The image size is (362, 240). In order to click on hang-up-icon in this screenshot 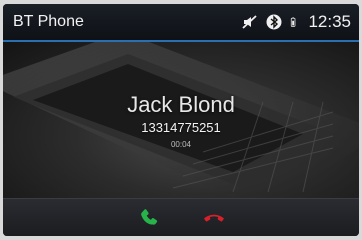, I will do `click(214, 218)`.